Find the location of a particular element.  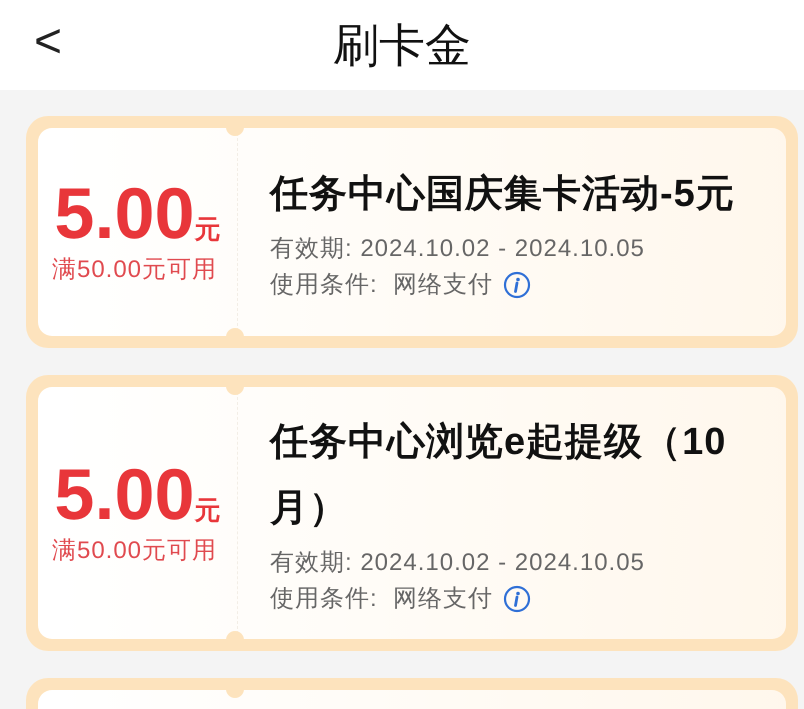

back-button: < is located at coordinates (48, 42).